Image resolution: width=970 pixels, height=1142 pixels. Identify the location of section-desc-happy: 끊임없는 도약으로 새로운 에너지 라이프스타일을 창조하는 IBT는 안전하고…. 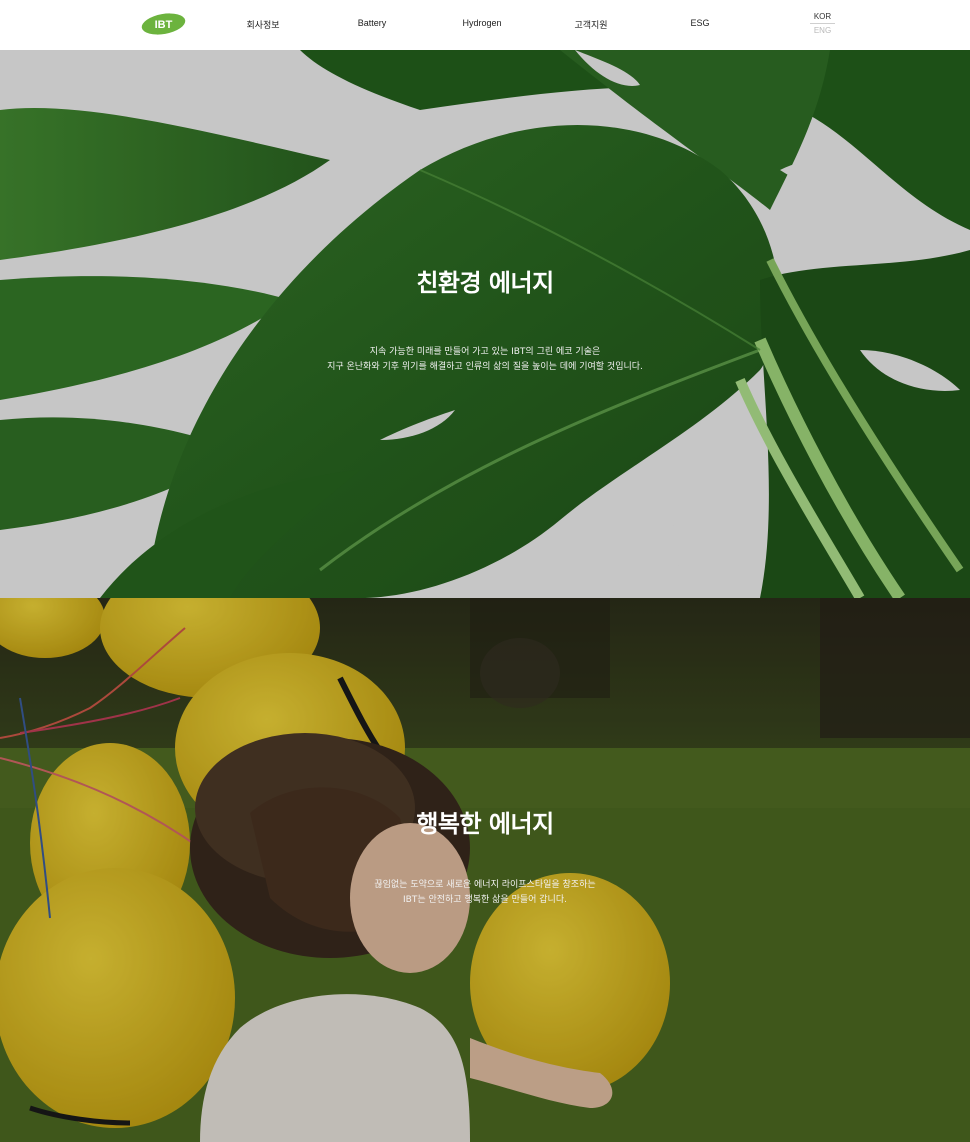
(485, 892).